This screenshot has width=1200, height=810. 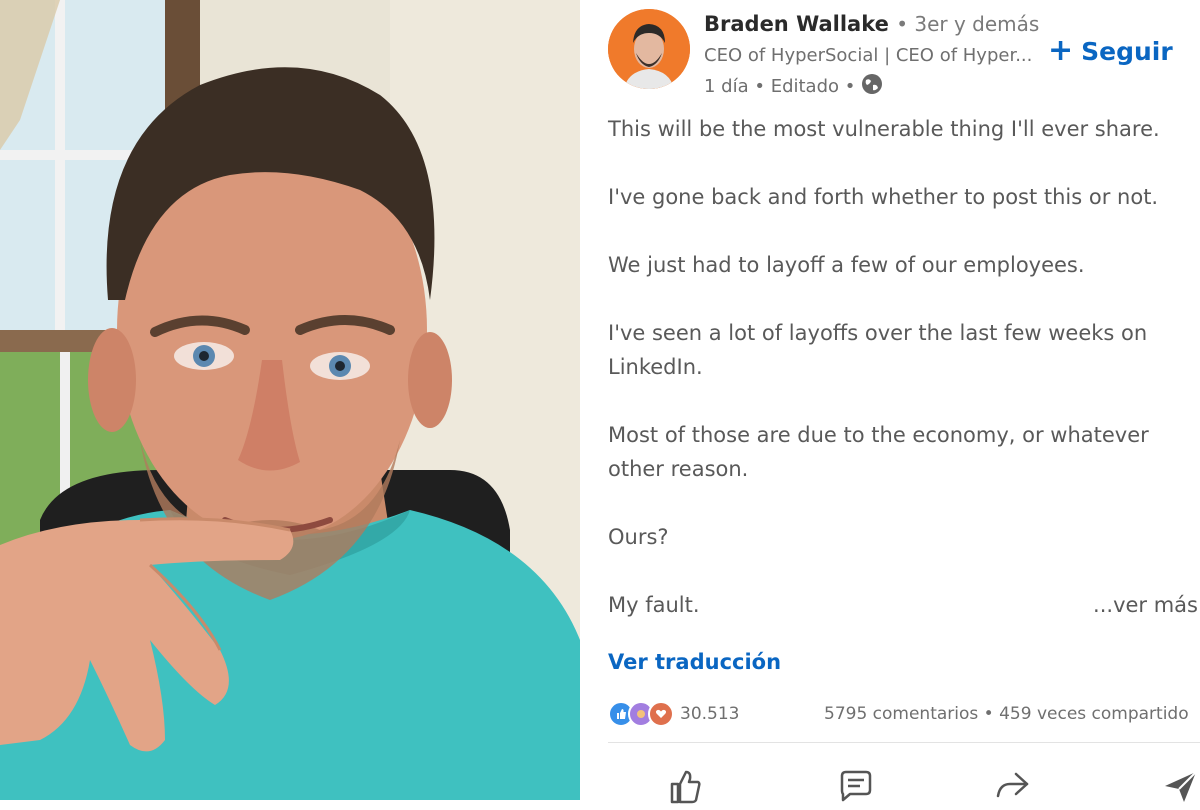 I want to click on author-avatar, so click(x=649, y=49).